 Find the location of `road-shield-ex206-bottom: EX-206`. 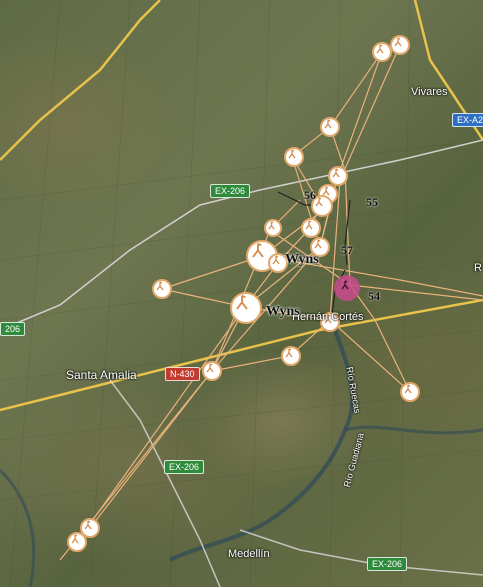

road-shield-ex206-bottom: EX-206 is located at coordinates (387, 564).